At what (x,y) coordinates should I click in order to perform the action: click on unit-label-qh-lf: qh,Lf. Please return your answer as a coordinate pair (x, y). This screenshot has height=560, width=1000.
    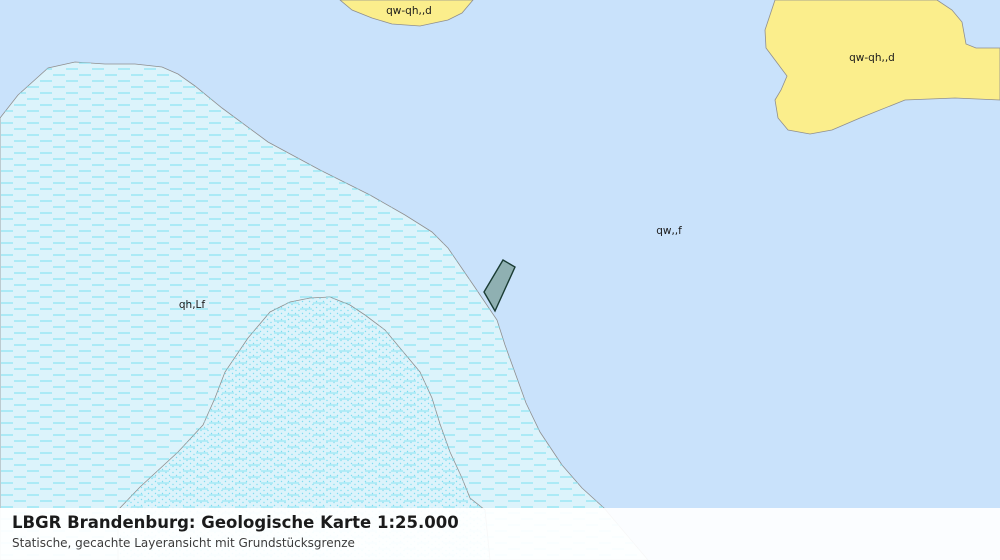
    Looking at the image, I should click on (192, 305).